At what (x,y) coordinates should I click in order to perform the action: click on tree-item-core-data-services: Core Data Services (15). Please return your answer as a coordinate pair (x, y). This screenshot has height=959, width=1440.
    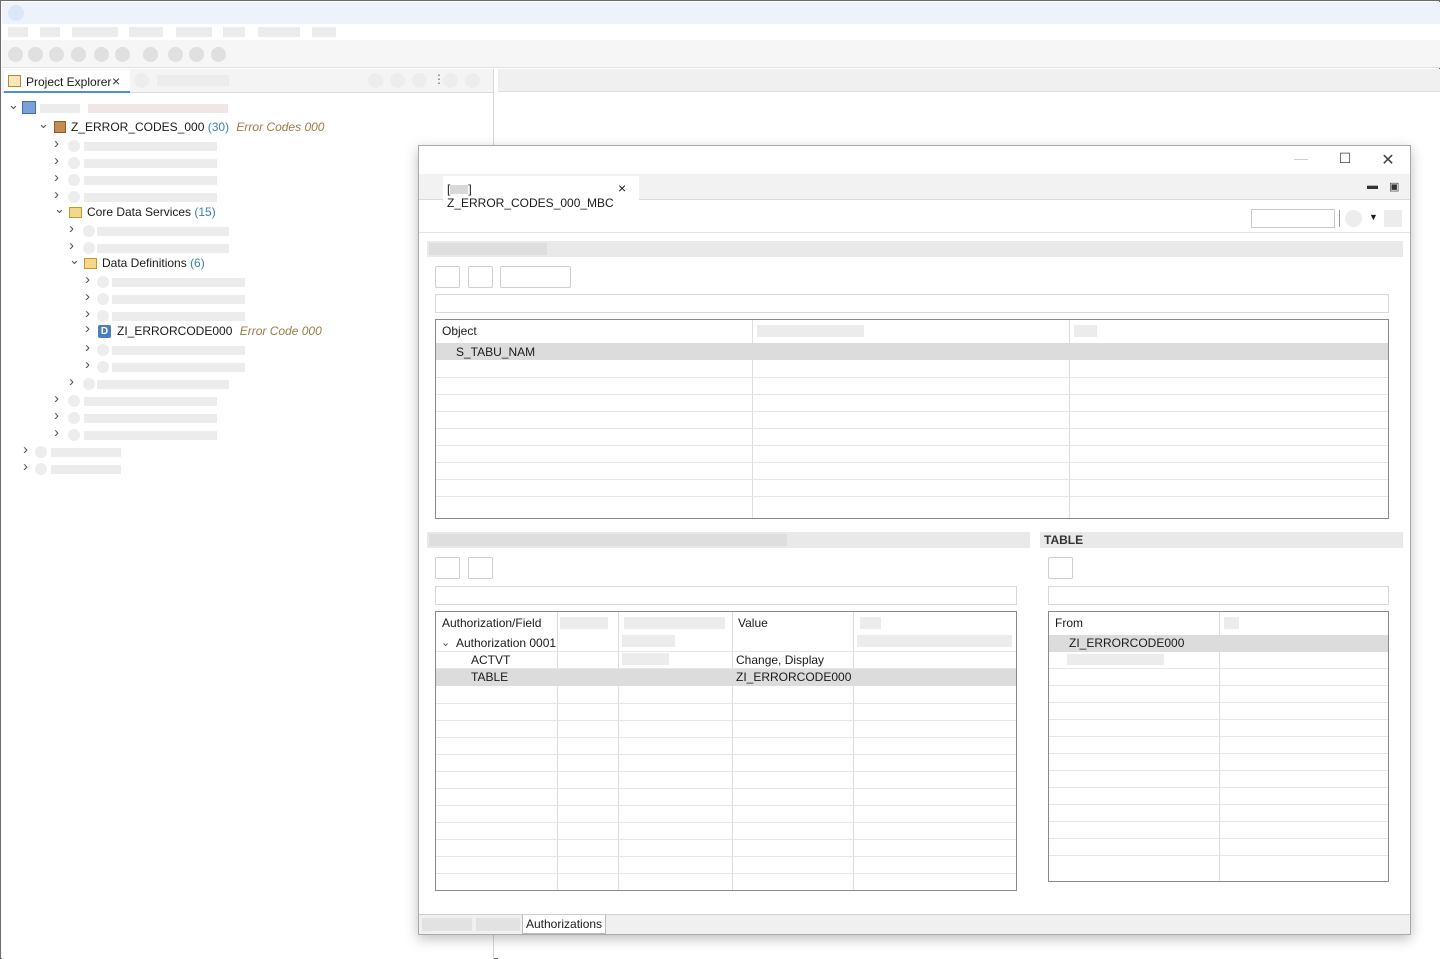
    Looking at the image, I should click on (154, 212).